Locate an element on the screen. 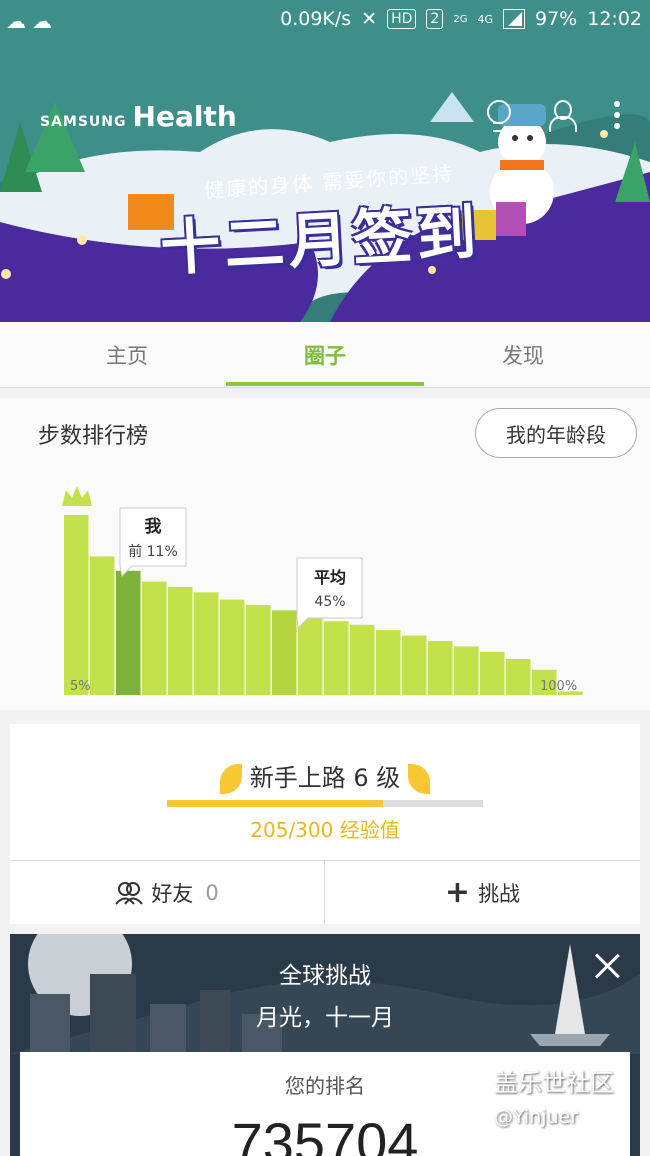  average-label: 平均 is located at coordinates (330, 577).